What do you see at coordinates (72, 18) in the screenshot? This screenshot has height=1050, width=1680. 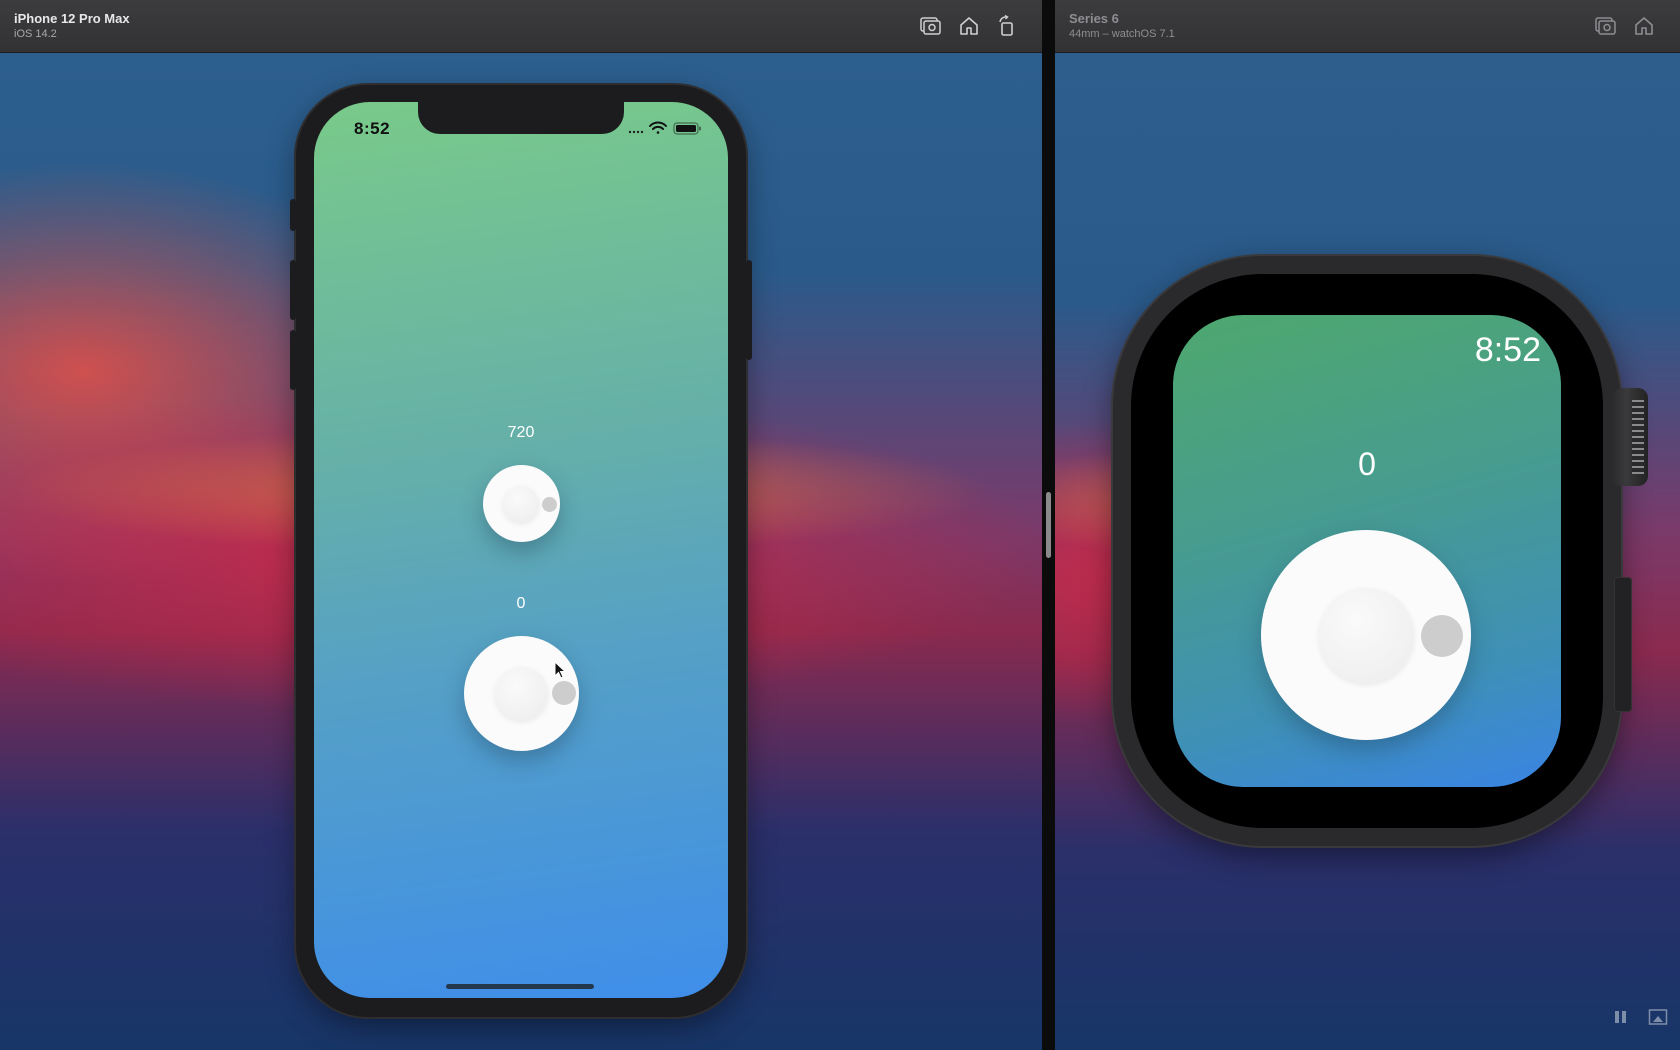 I see `simulator-device-name: iPhone 12 Pro Max` at bounding box center [72, 18].